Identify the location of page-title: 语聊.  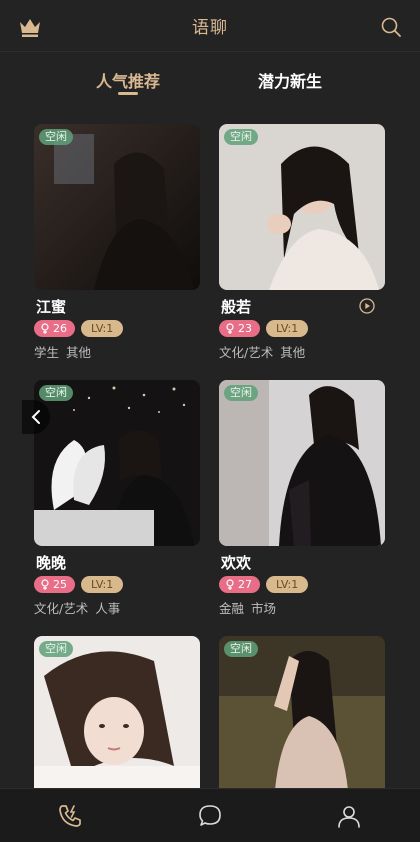
(210, 28).